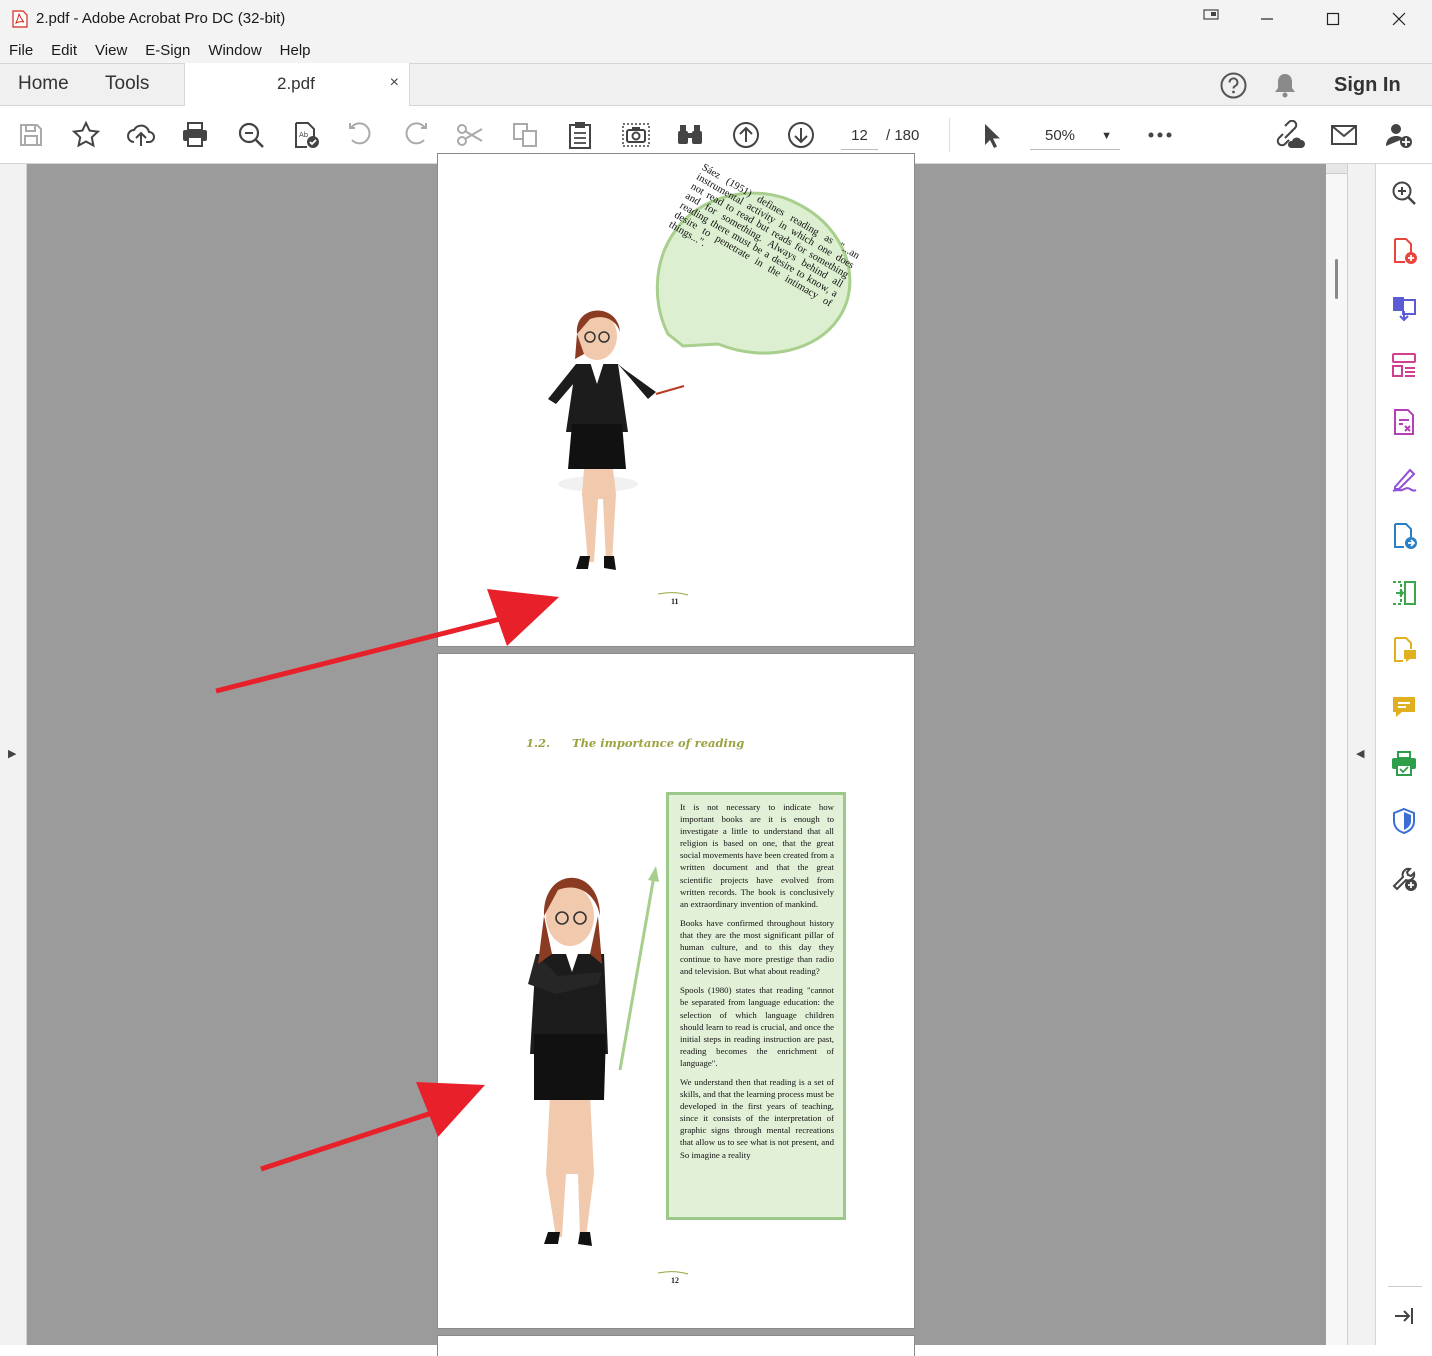 This screenshot has width=1432, height=1356. I want to click on email-button, so click(1344, 135).